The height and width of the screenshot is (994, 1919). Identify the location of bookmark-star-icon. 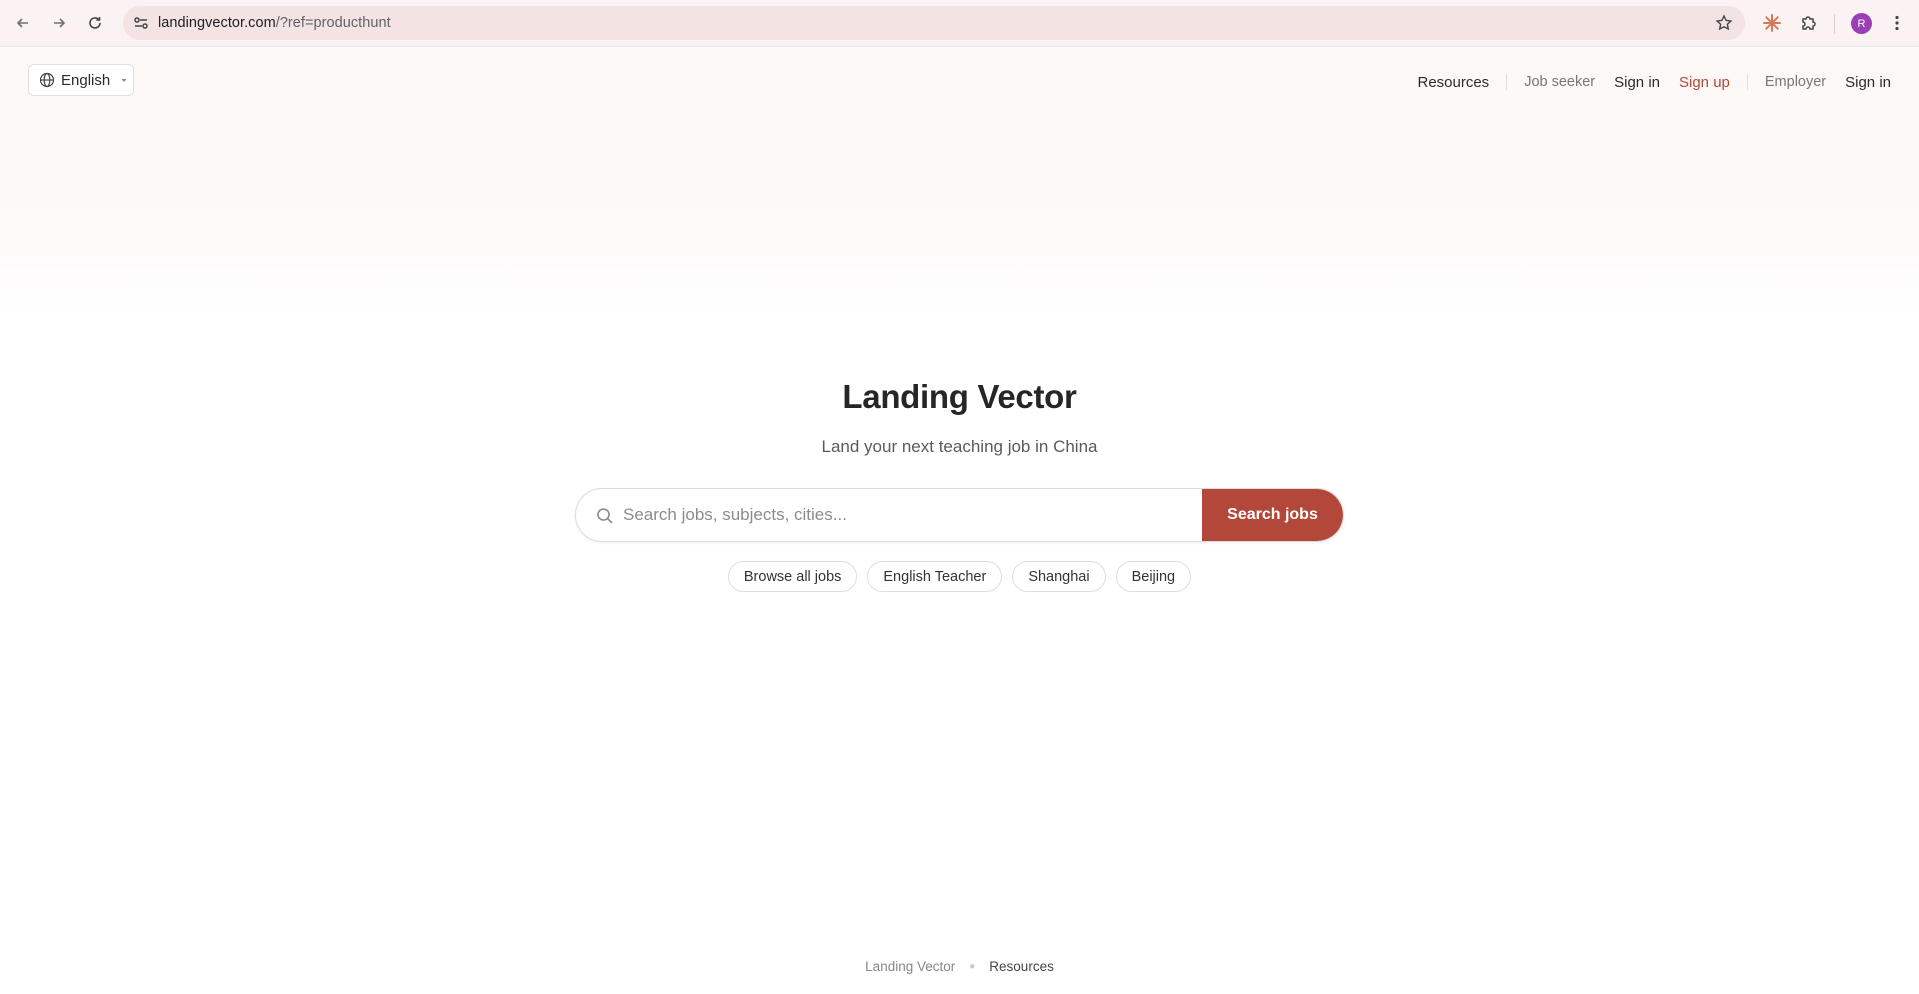
(1724, 23).